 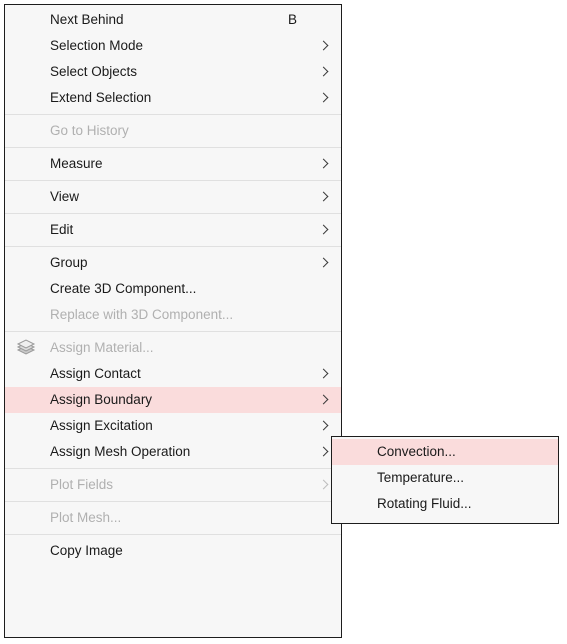 What do you see at coordinates (120, 451) in the screenshot?
I see `menu-item-label: Assign Mesh Operation` at bounding box center [120, 451].